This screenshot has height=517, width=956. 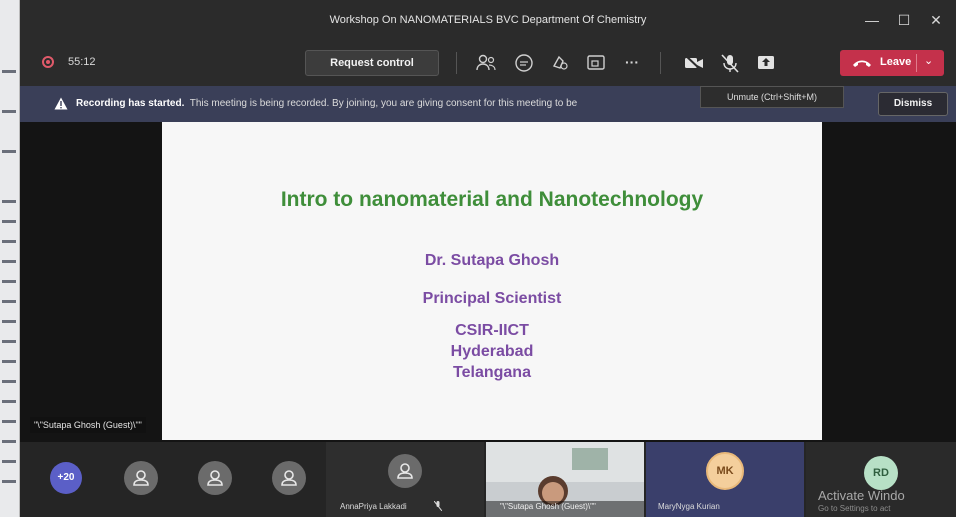 I want to click on camera-off-icon, so click(x=694, y=63).